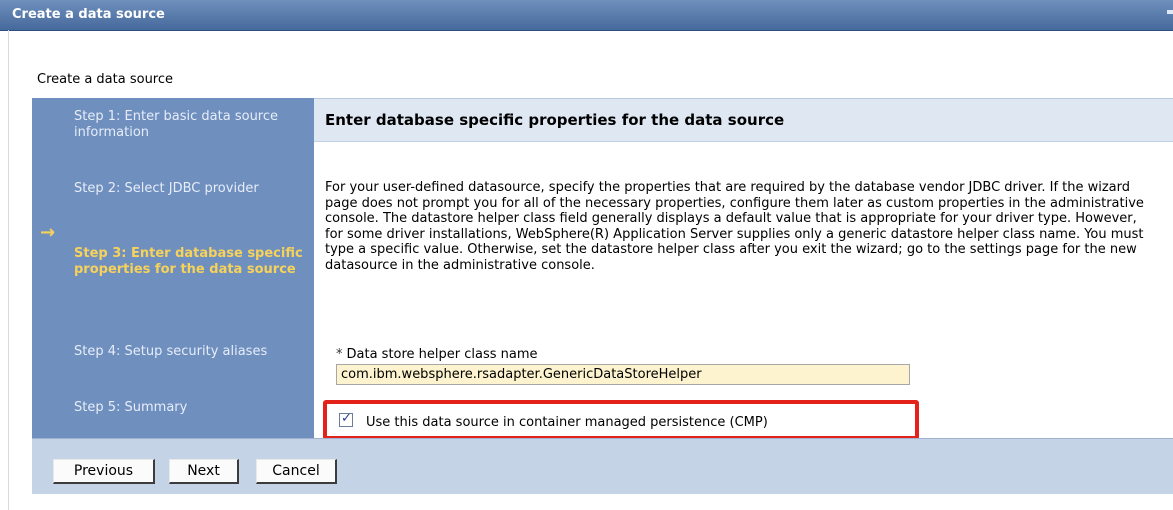 The image size is (1173, 510). Describe the element at coordinates (1170, 12) in the screenshot. I see `minimize-icon` at that location.